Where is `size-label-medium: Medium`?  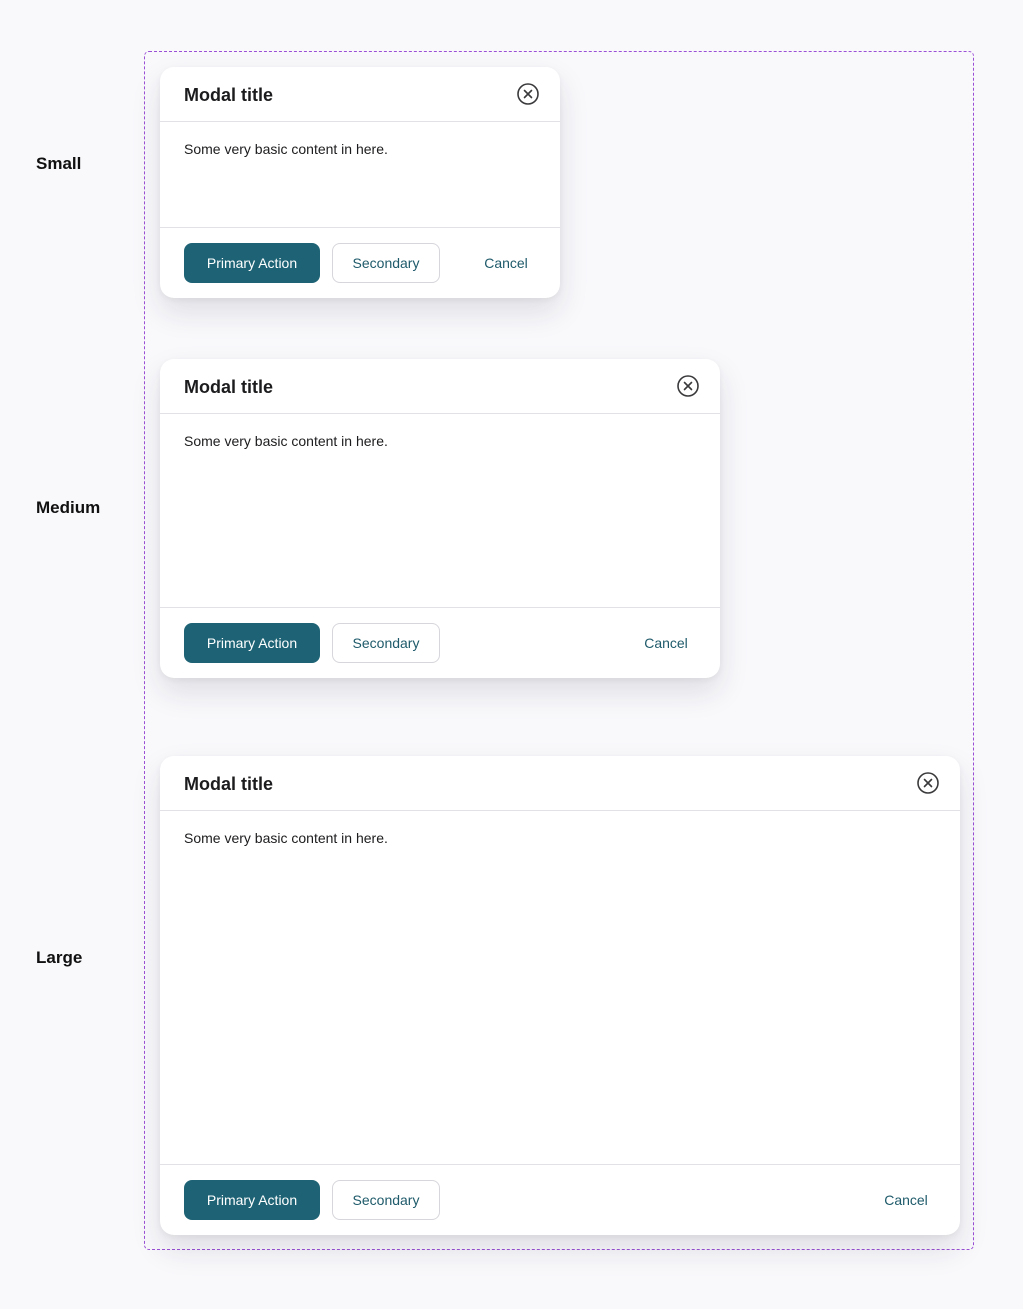 size-label-medium: Medium is located at coordinates (68, 507).